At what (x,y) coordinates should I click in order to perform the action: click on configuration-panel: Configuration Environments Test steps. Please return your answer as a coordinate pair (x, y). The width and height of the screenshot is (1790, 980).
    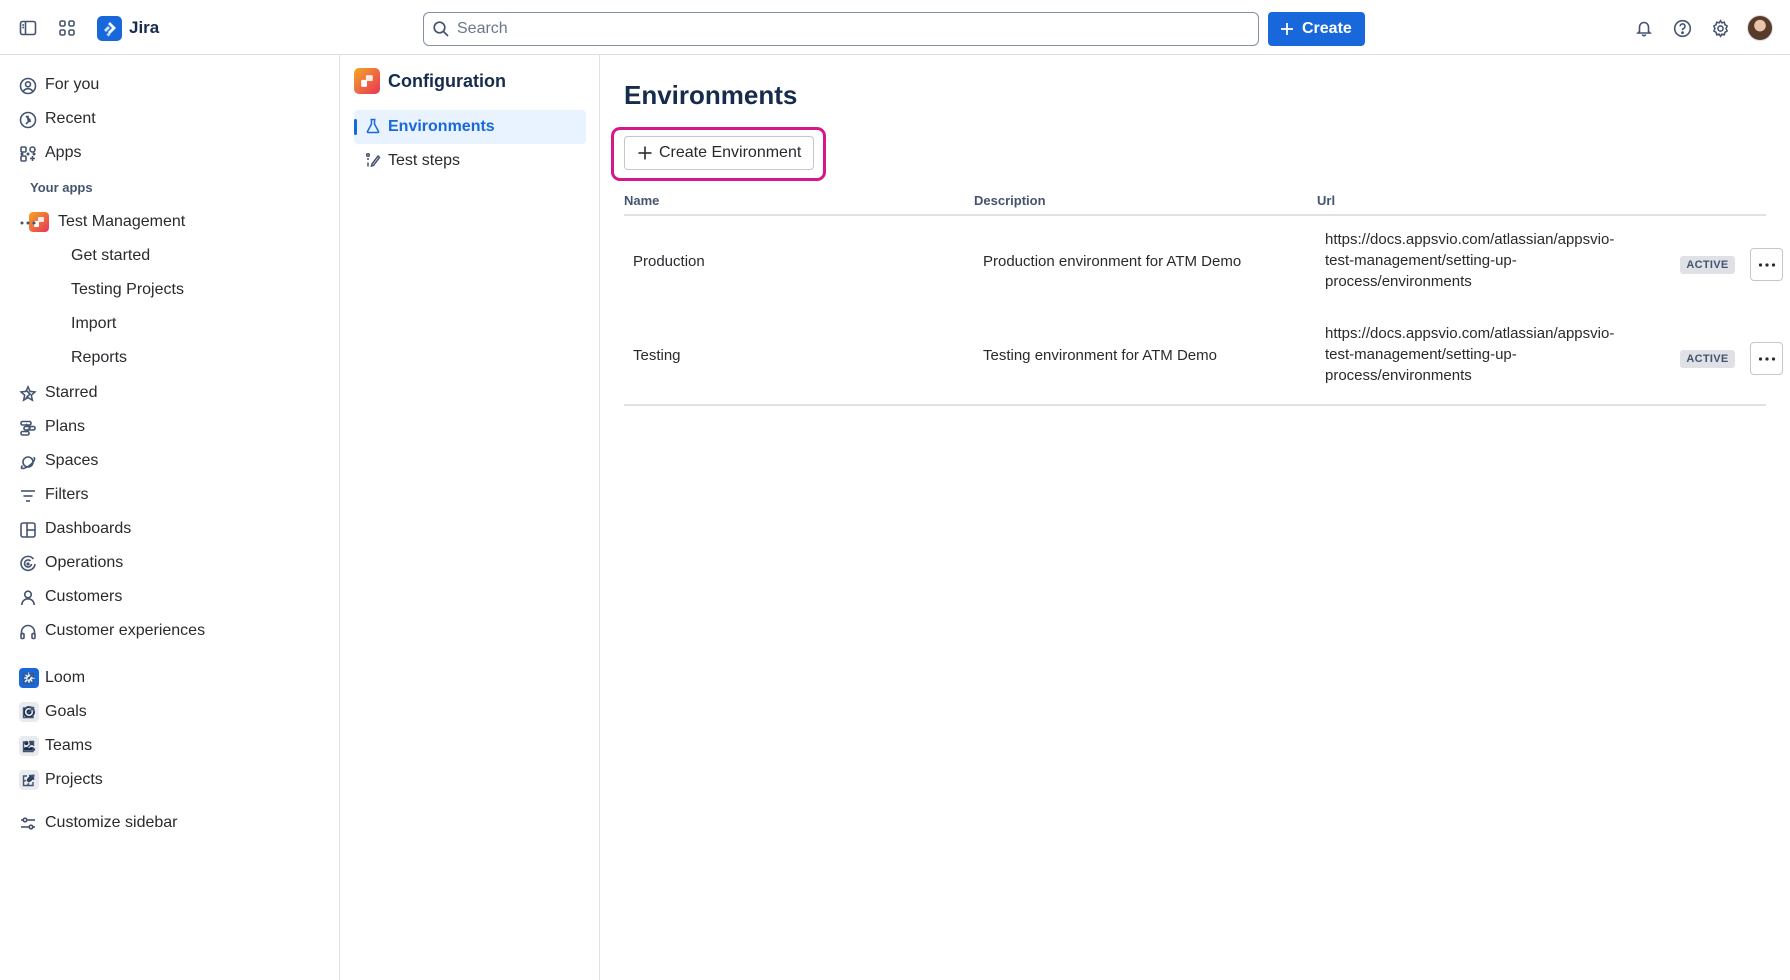
    Looking at the image, I should click on (470, 517).